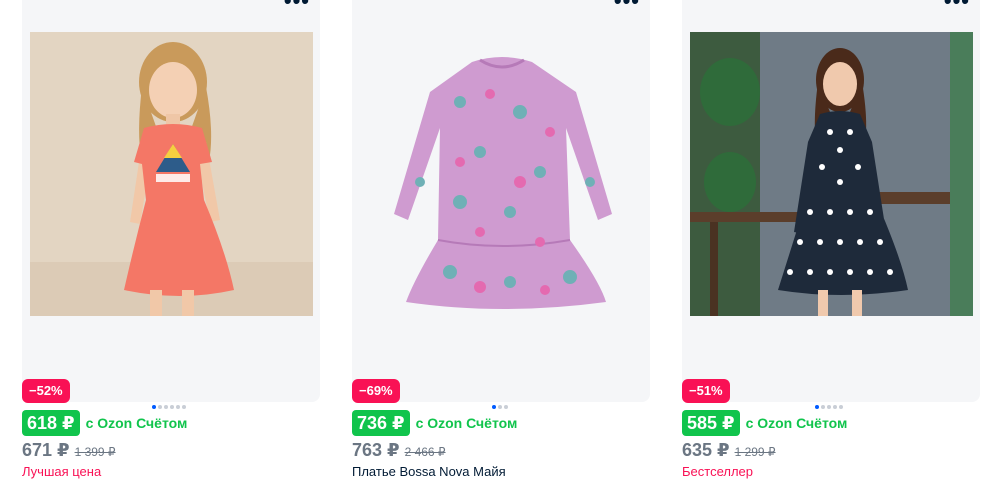 The height and width of the screenshot is (479, 1000). I want to click on regular-price-row: 763 ₽ 2 466 ₽, so click(399, 450).